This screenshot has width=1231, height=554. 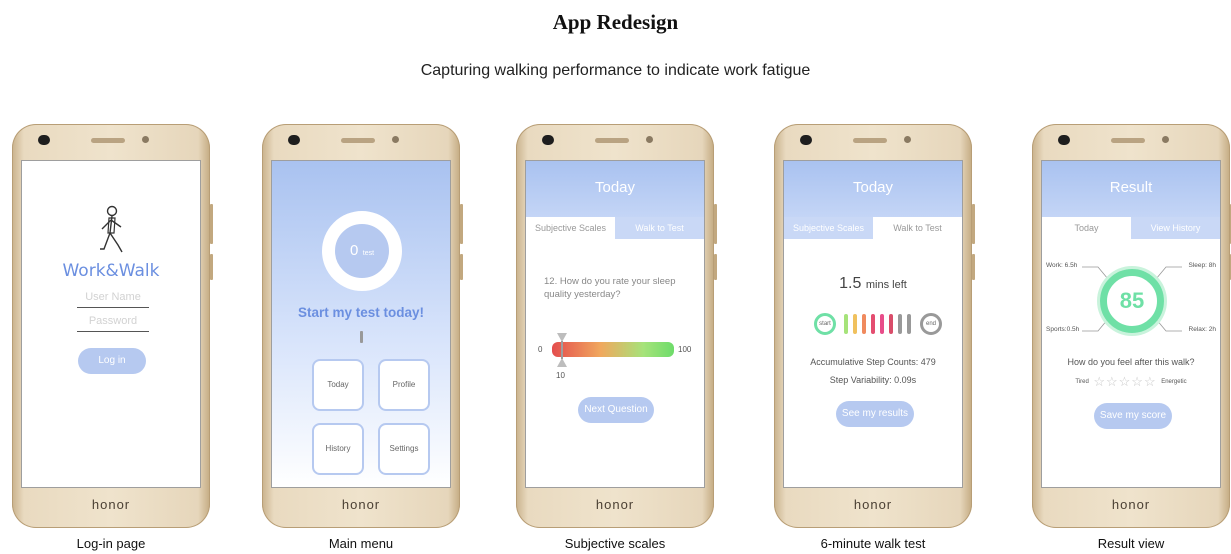 I want to click on caption-main-menu: Main menu, so click(x=361, y=543).